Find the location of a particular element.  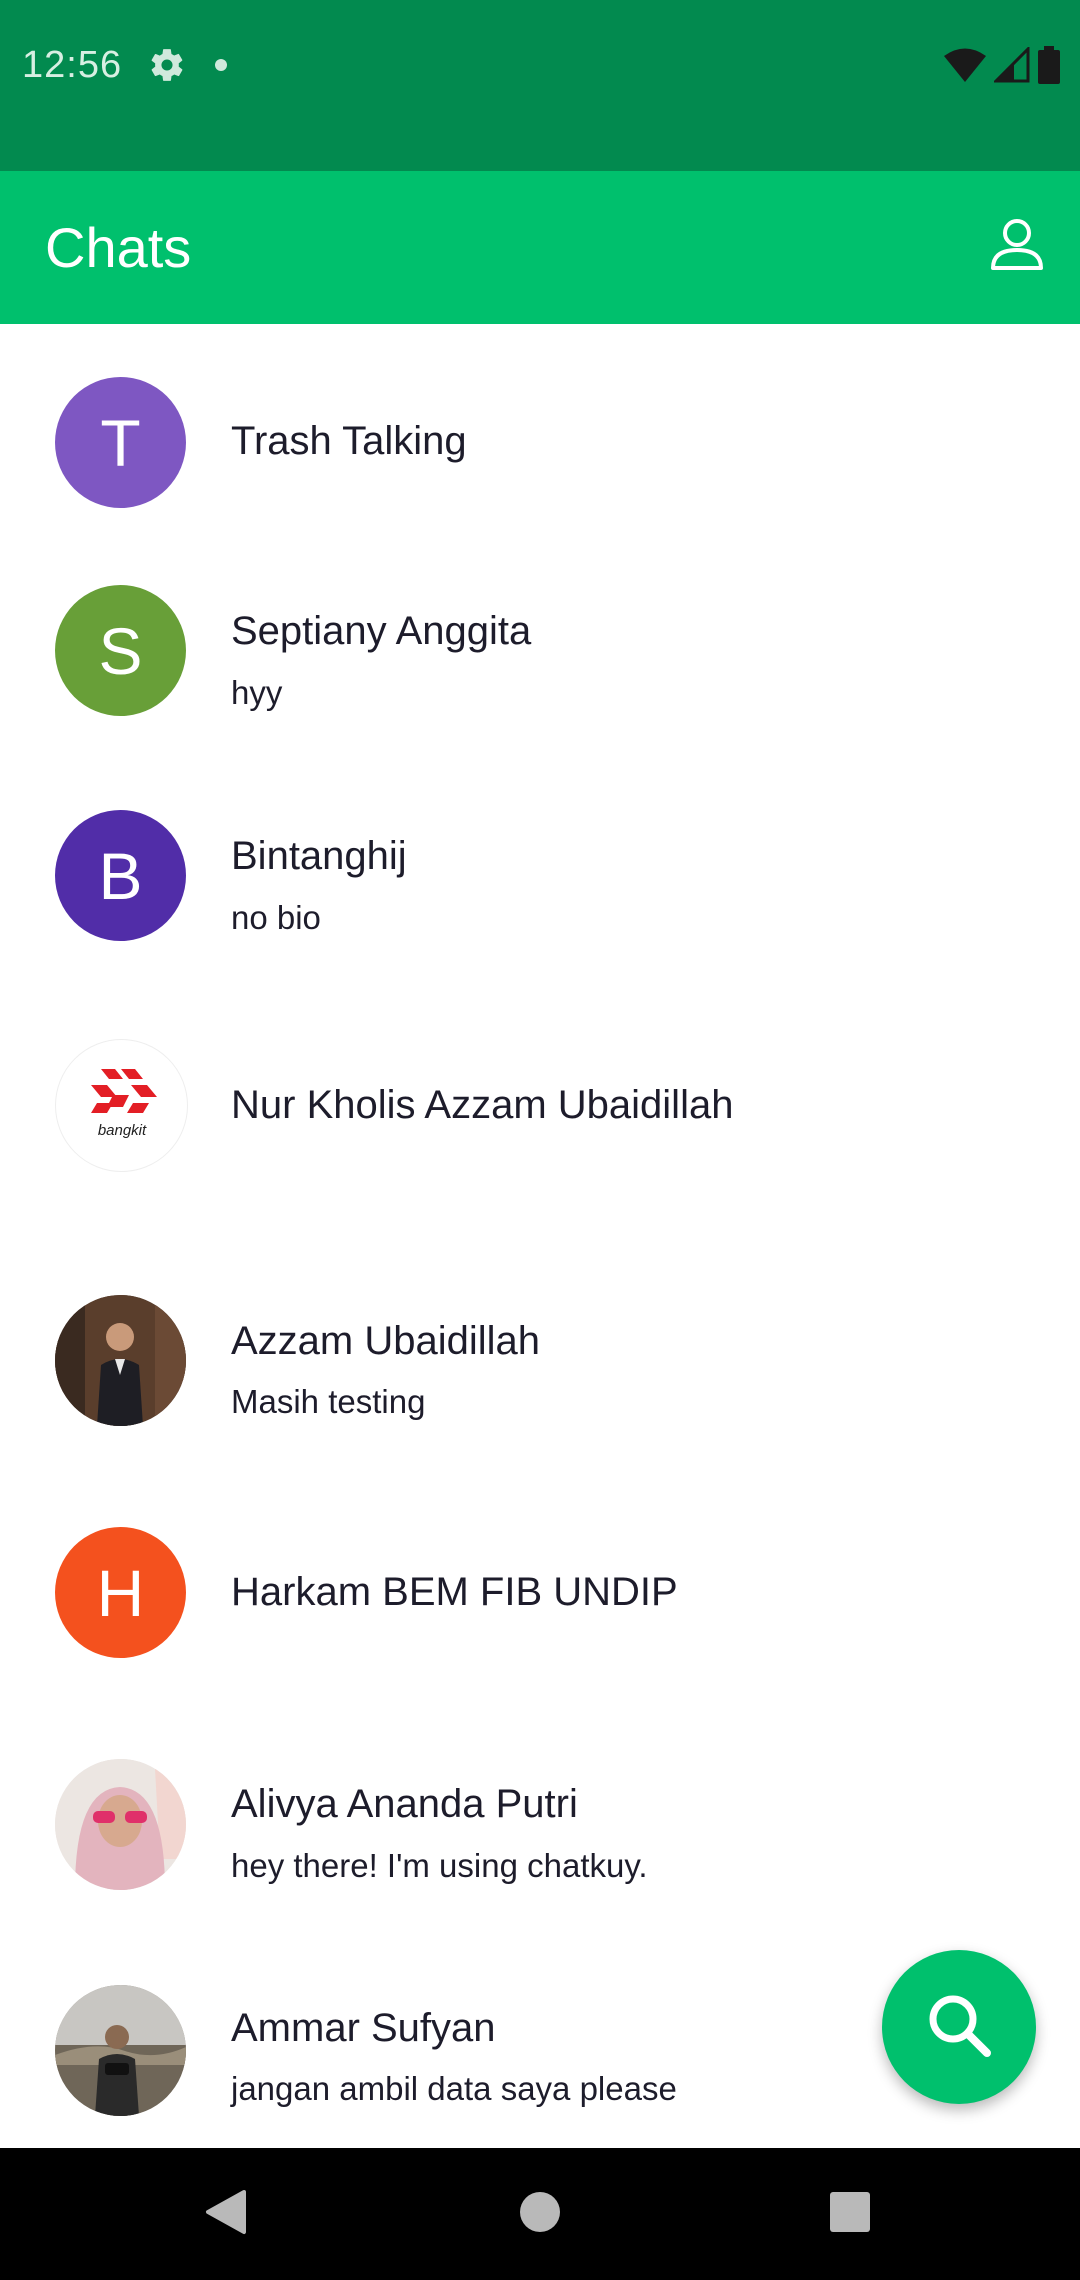

system-navigation-bar is located at coordinates (540, 2214).